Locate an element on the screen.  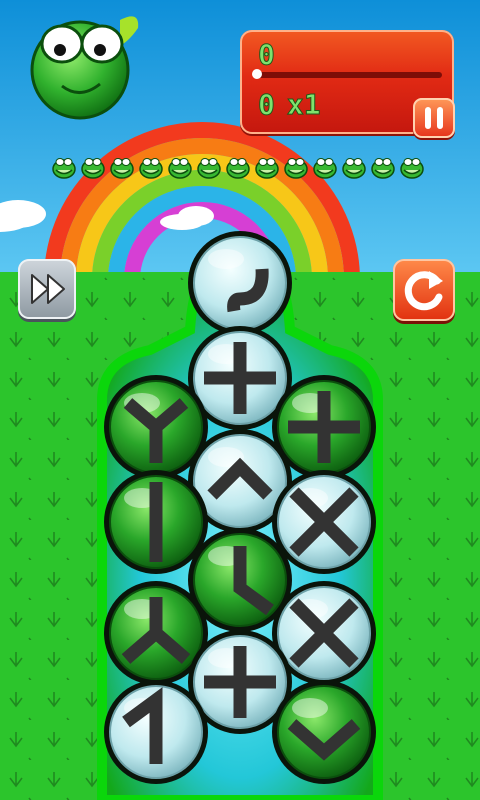
fast-forward-icon is located at coordinates (48, 289).